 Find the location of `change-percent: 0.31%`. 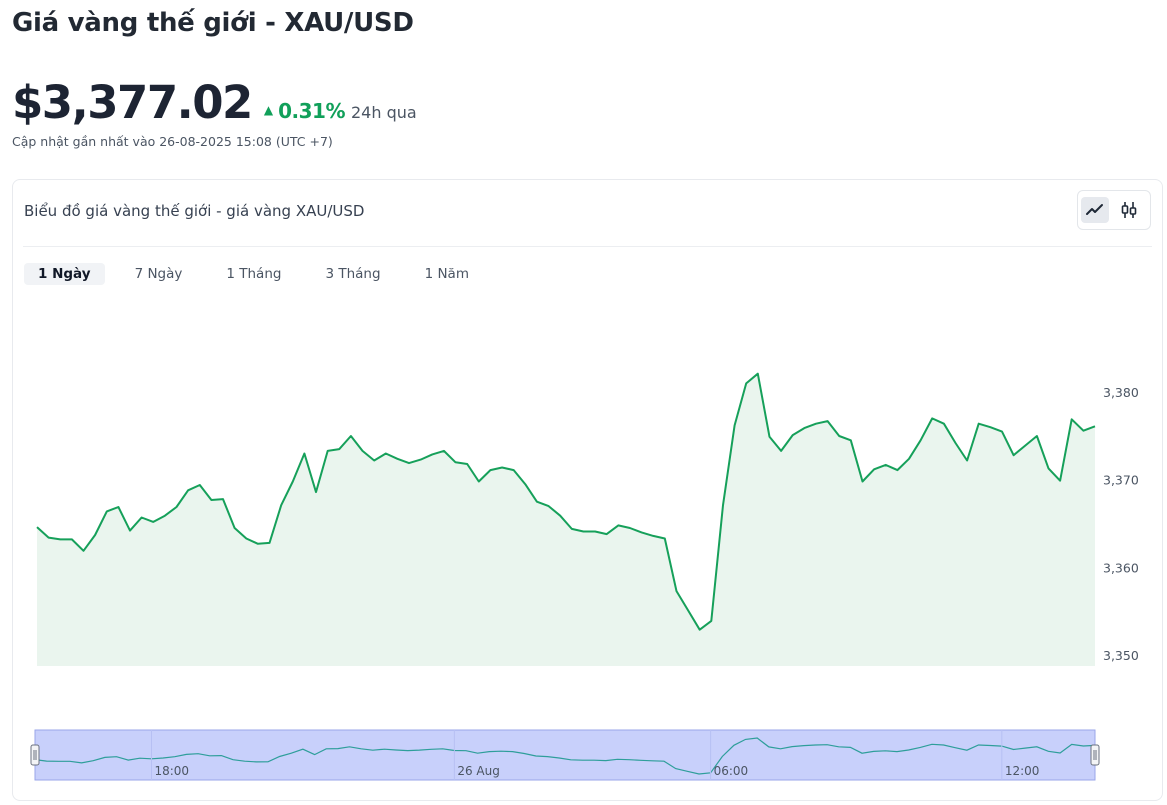

change-percent: 0.31% is located at coordinates (311, 111).